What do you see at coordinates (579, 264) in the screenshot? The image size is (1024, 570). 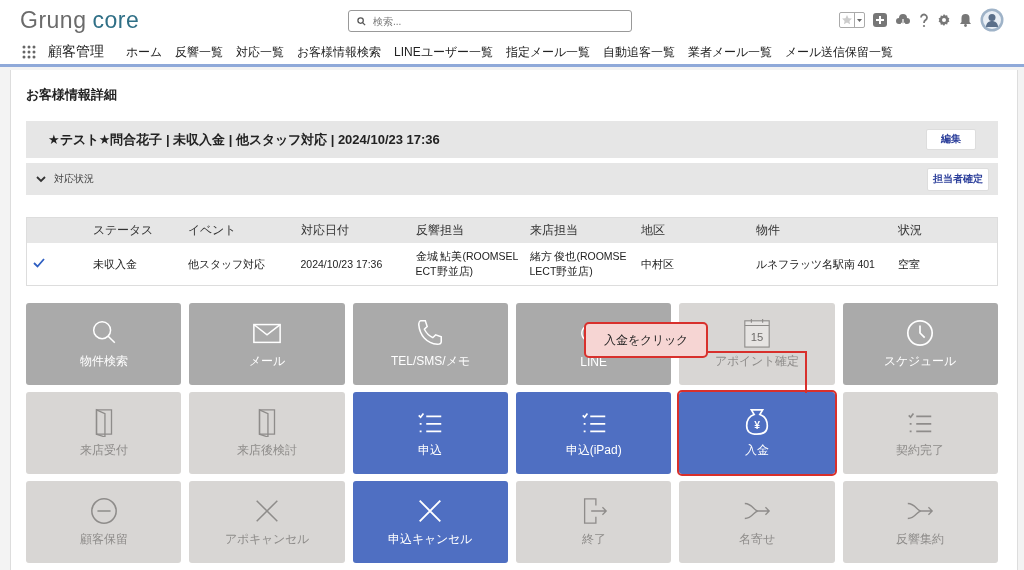 I see `table-cell: 緒方 俊也(ROOMSELECT野並店)` at bounding box center [579, 264].